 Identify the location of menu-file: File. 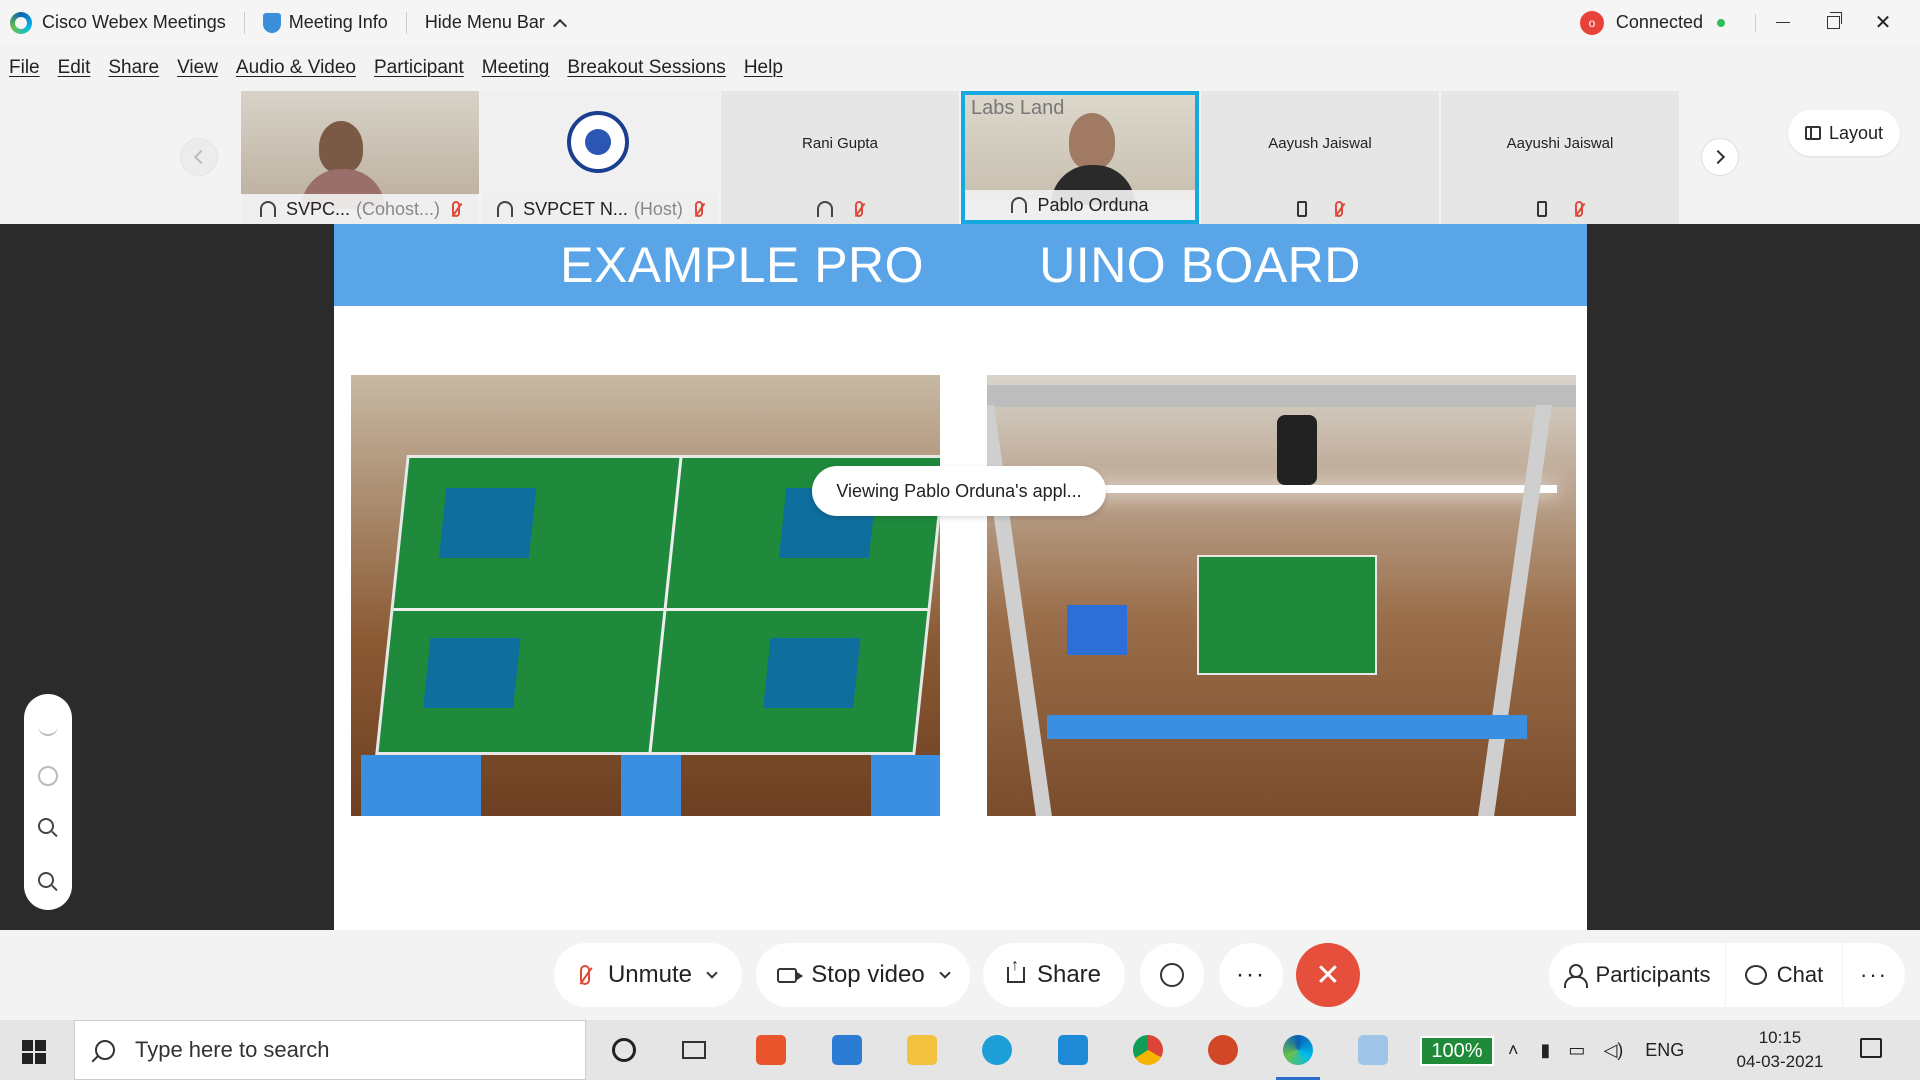
(24, 68).